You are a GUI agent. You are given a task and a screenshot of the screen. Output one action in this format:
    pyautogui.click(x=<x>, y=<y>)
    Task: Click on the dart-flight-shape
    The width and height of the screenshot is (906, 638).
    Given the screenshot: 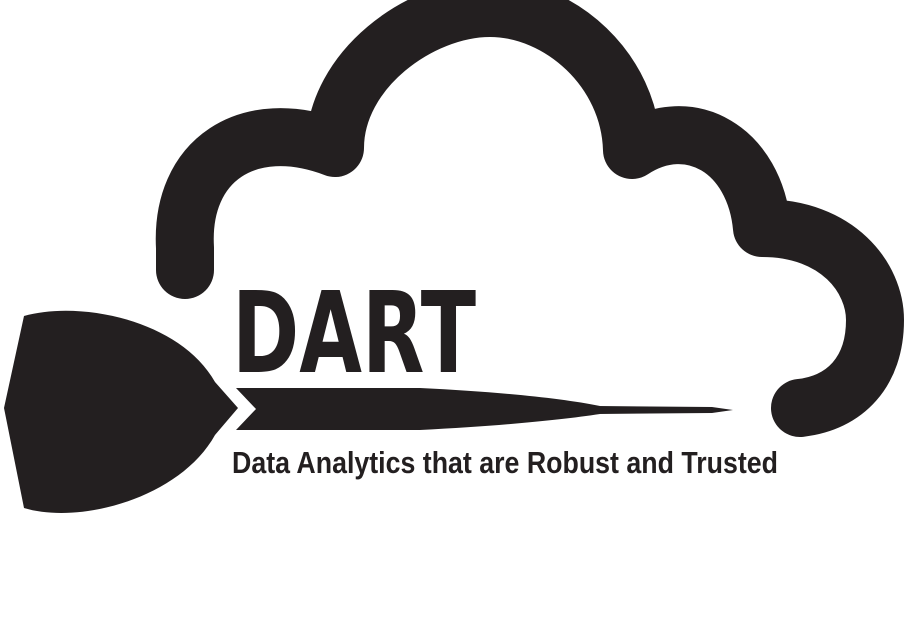 What is the action you would take?
    pyautogui.click(x=121, y=411)
    